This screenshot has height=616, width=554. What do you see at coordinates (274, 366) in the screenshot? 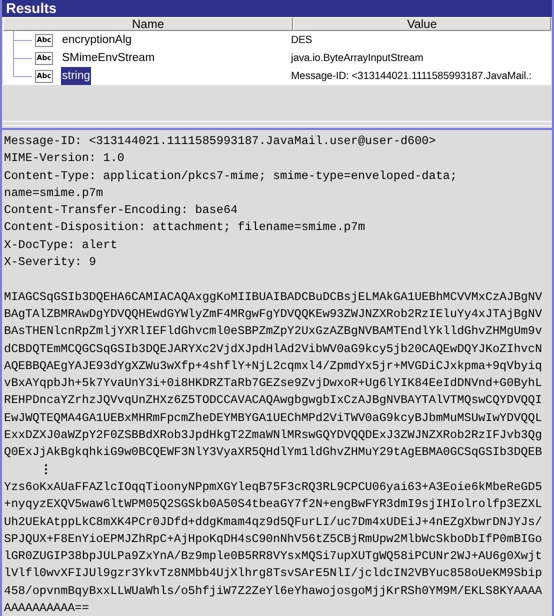
I see `text-line: AQEBBQAEgYAJE93dYgXZWu3wXfp+4shflY+NjL2cqmxl4/ZpmdYx5jr+MVGDiCJxkpma+9qVbyiq` at bounding box center [274, 366].